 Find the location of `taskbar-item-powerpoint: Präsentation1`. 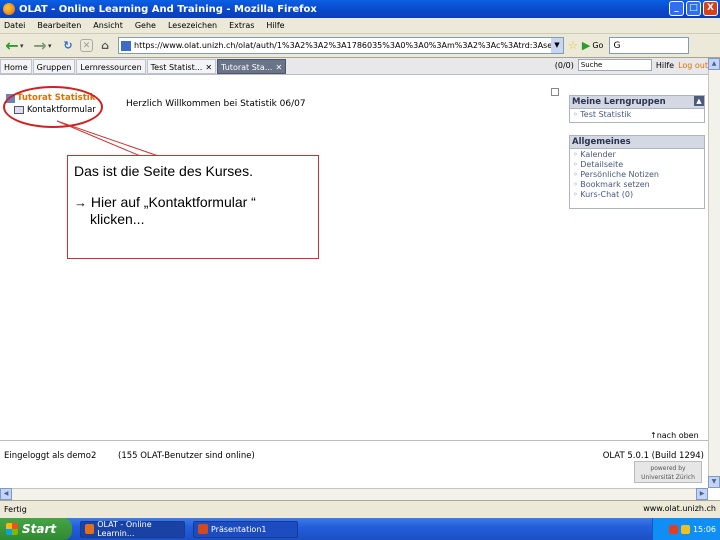

taskbar-item-powerpoint: Präsentation1 is located at coordinates (245, 529).